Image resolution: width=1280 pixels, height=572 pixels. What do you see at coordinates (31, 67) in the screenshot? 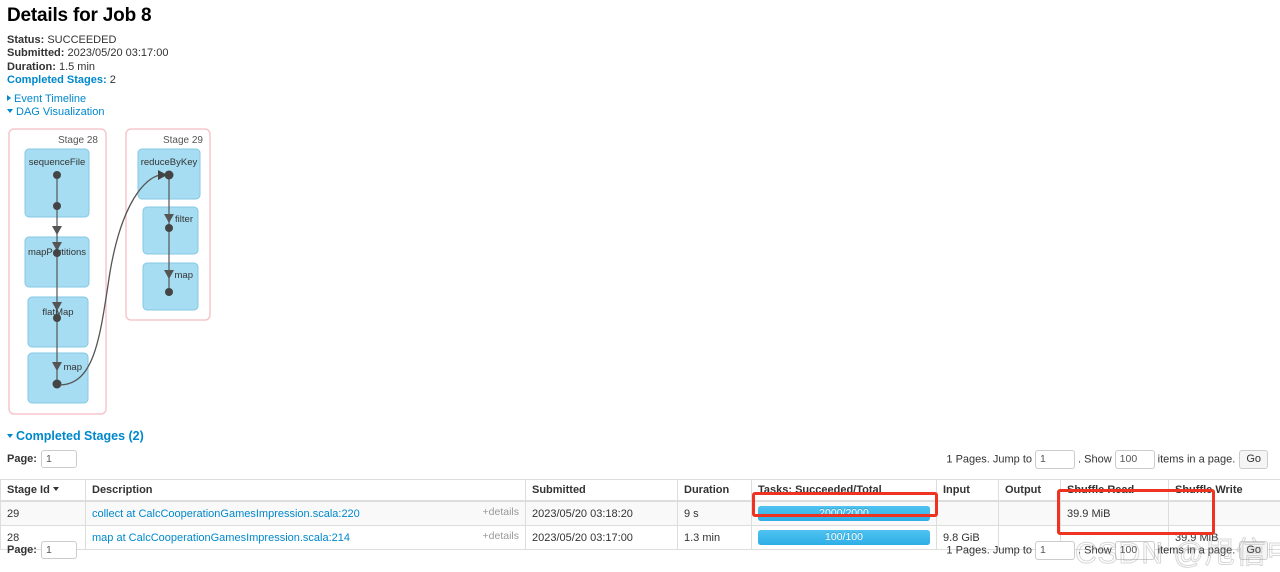
I see `summary-duration-label: Duration:` at bounding box center [31, 67].